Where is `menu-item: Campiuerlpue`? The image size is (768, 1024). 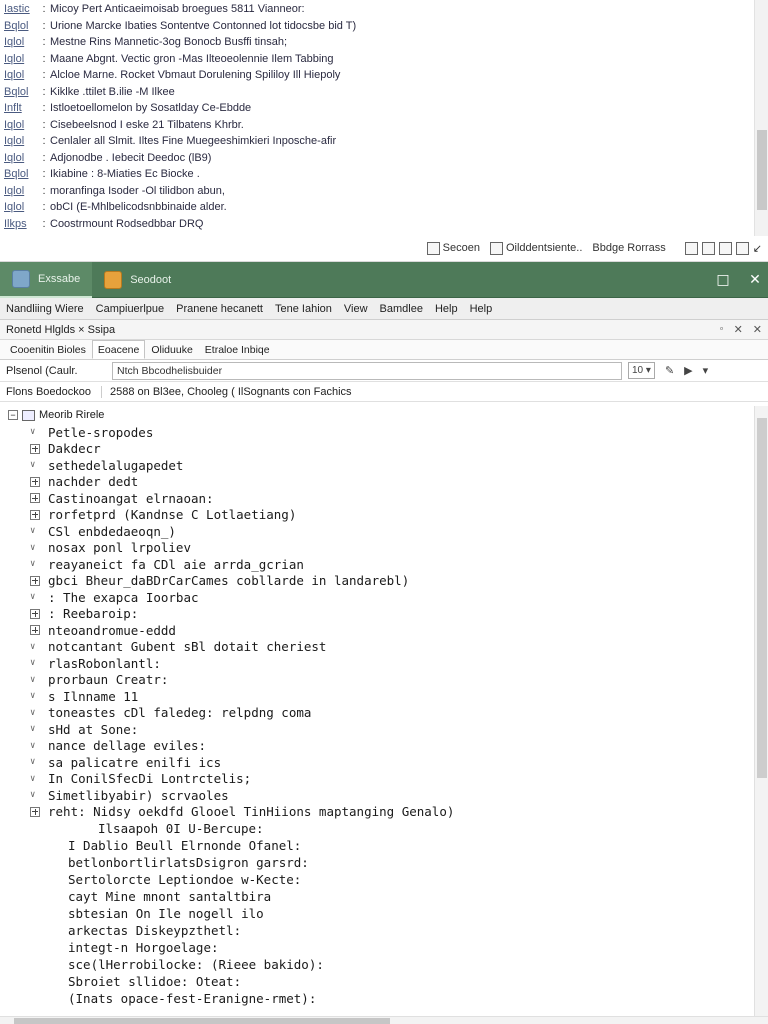 menu-item: Campiuerlpue is located at coordinates (130, 309).